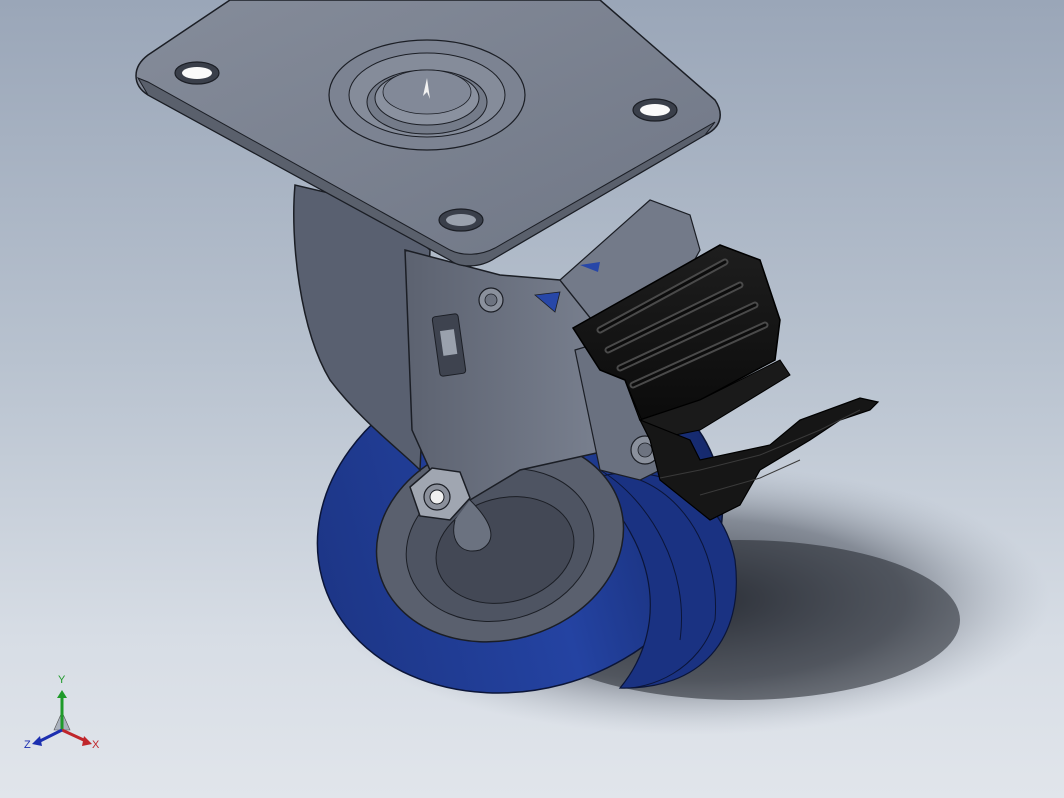  Describe the element at coordinates (65, 717) in the screenshot. I see `view-orientation-triad: Y X Z` at that location.